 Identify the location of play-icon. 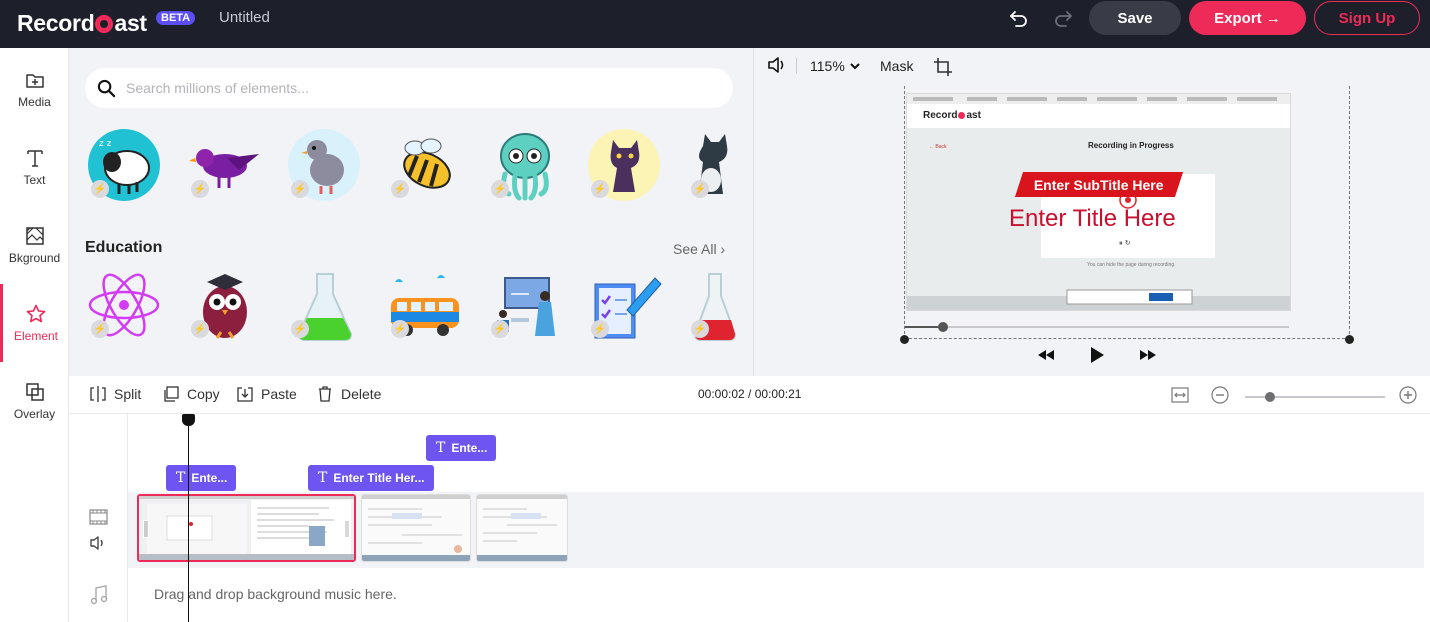
(1097, 355).